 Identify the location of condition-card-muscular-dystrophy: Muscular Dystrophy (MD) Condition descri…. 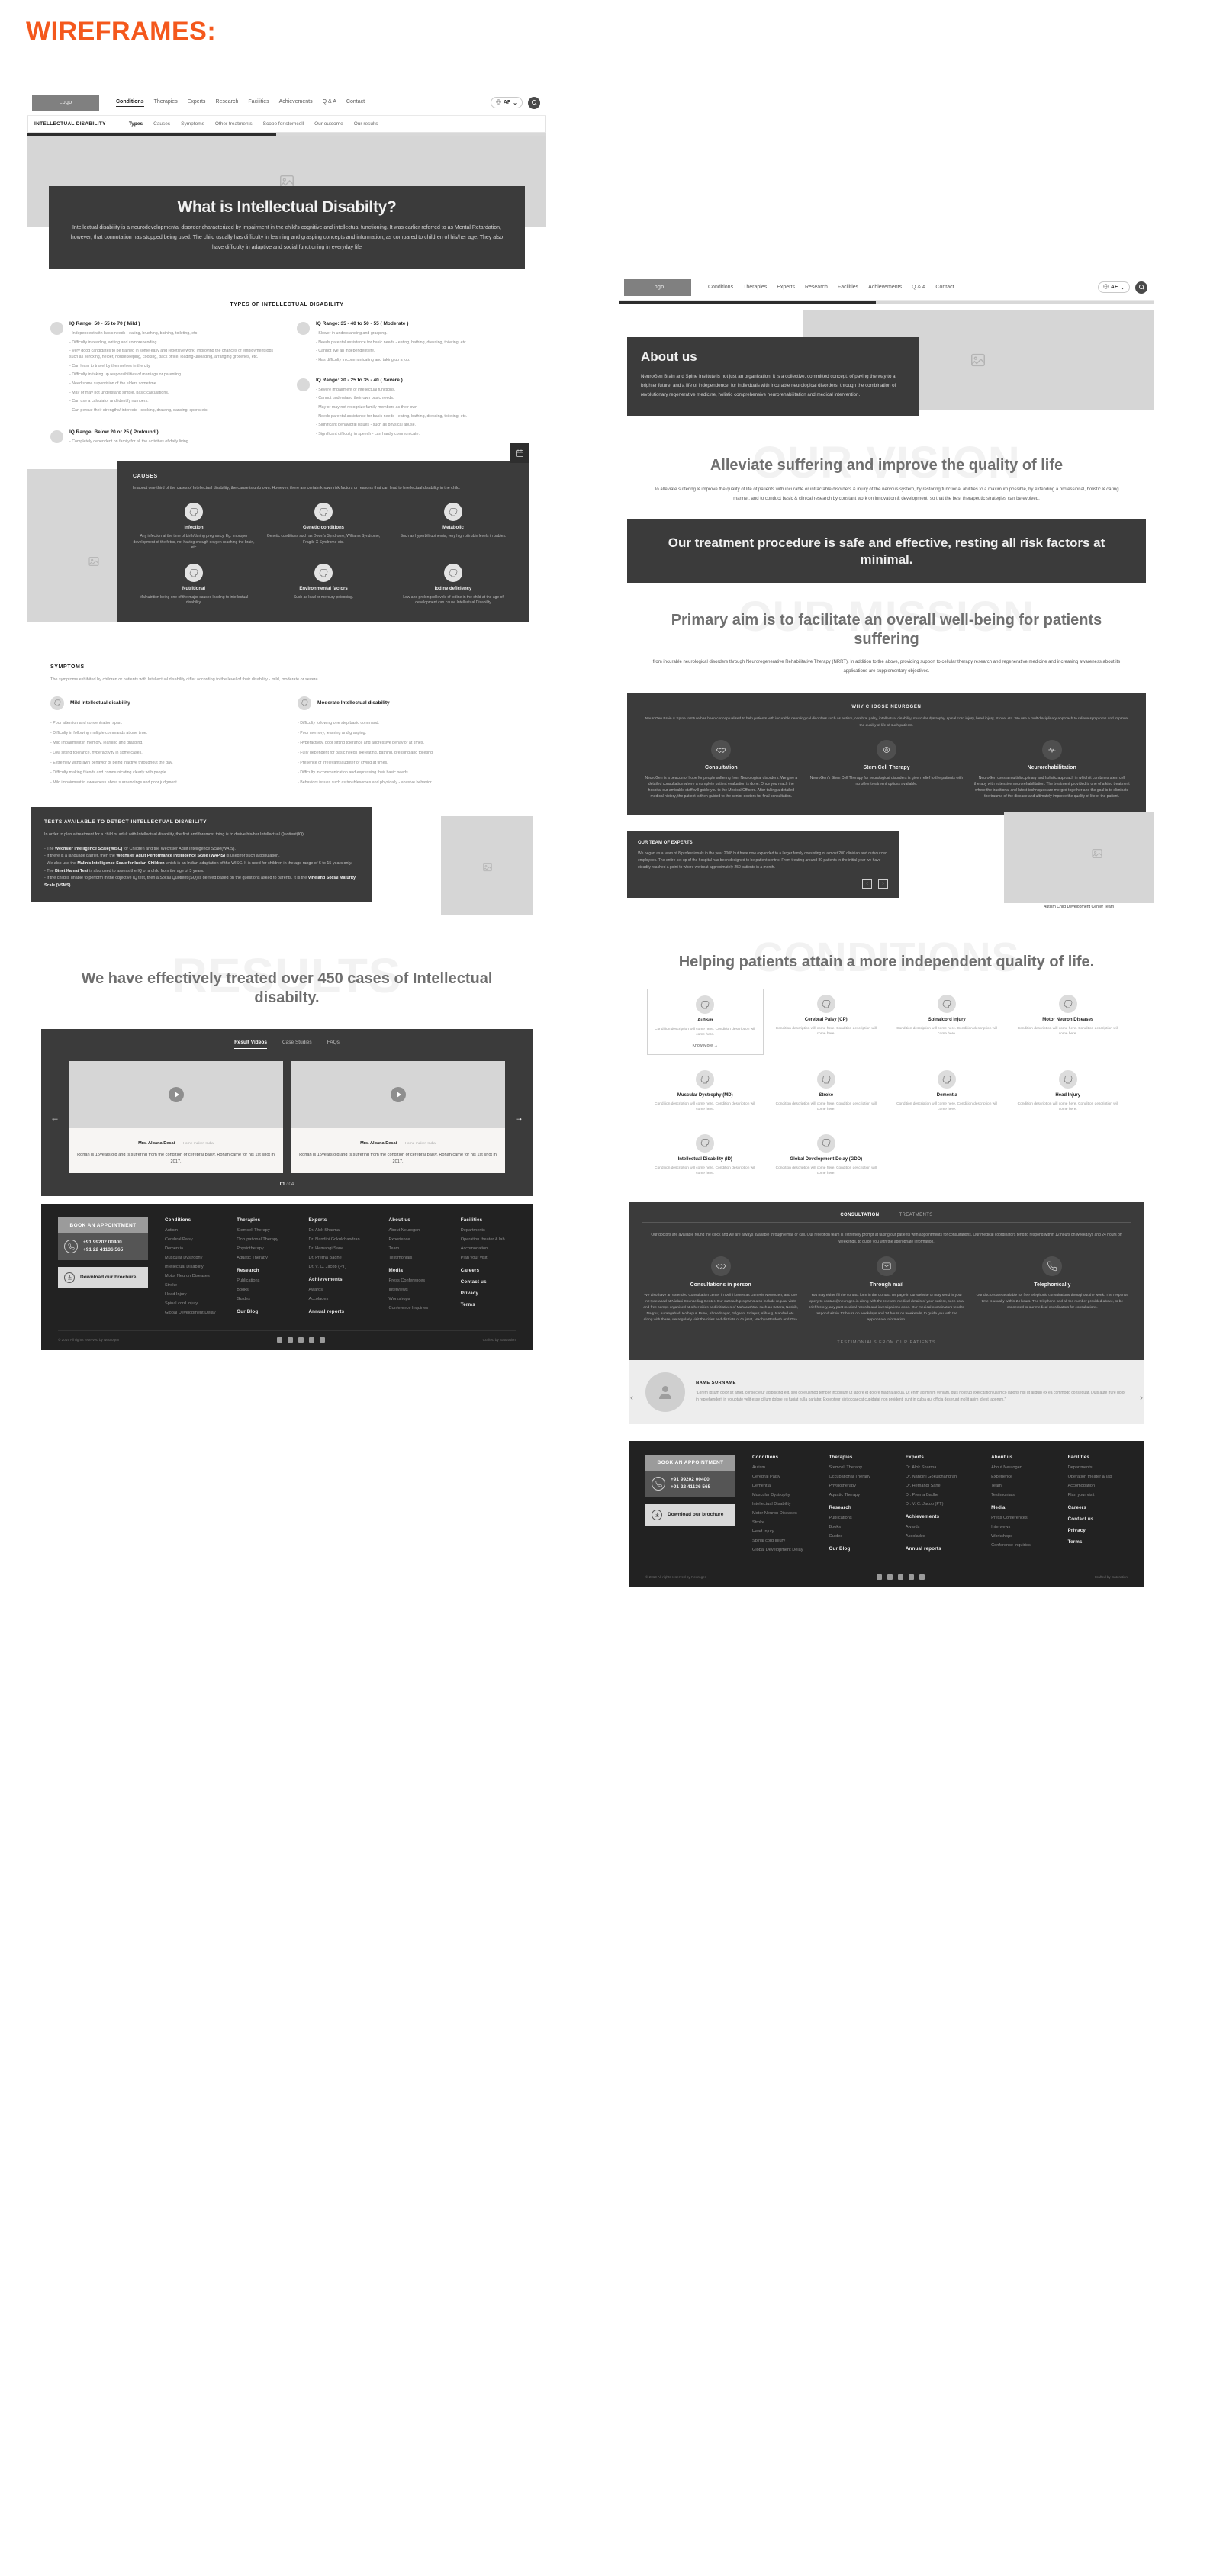
(705, 1091).